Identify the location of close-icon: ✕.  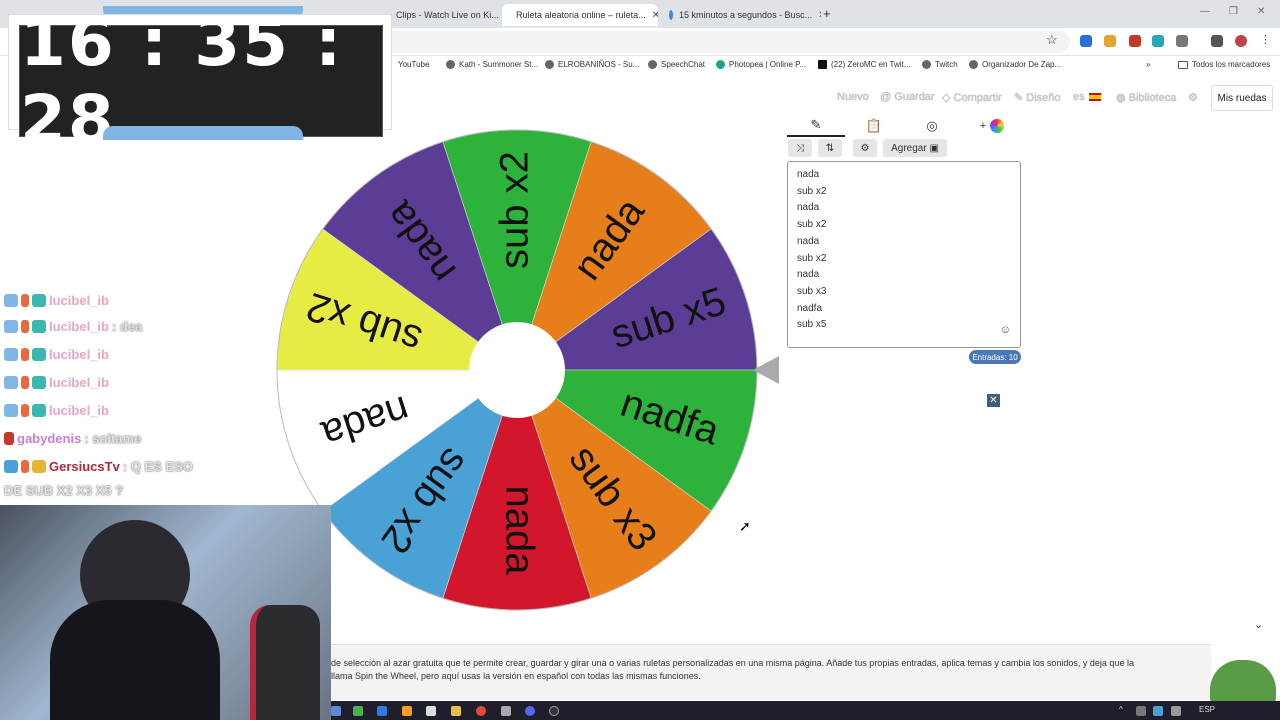
(993, 400).